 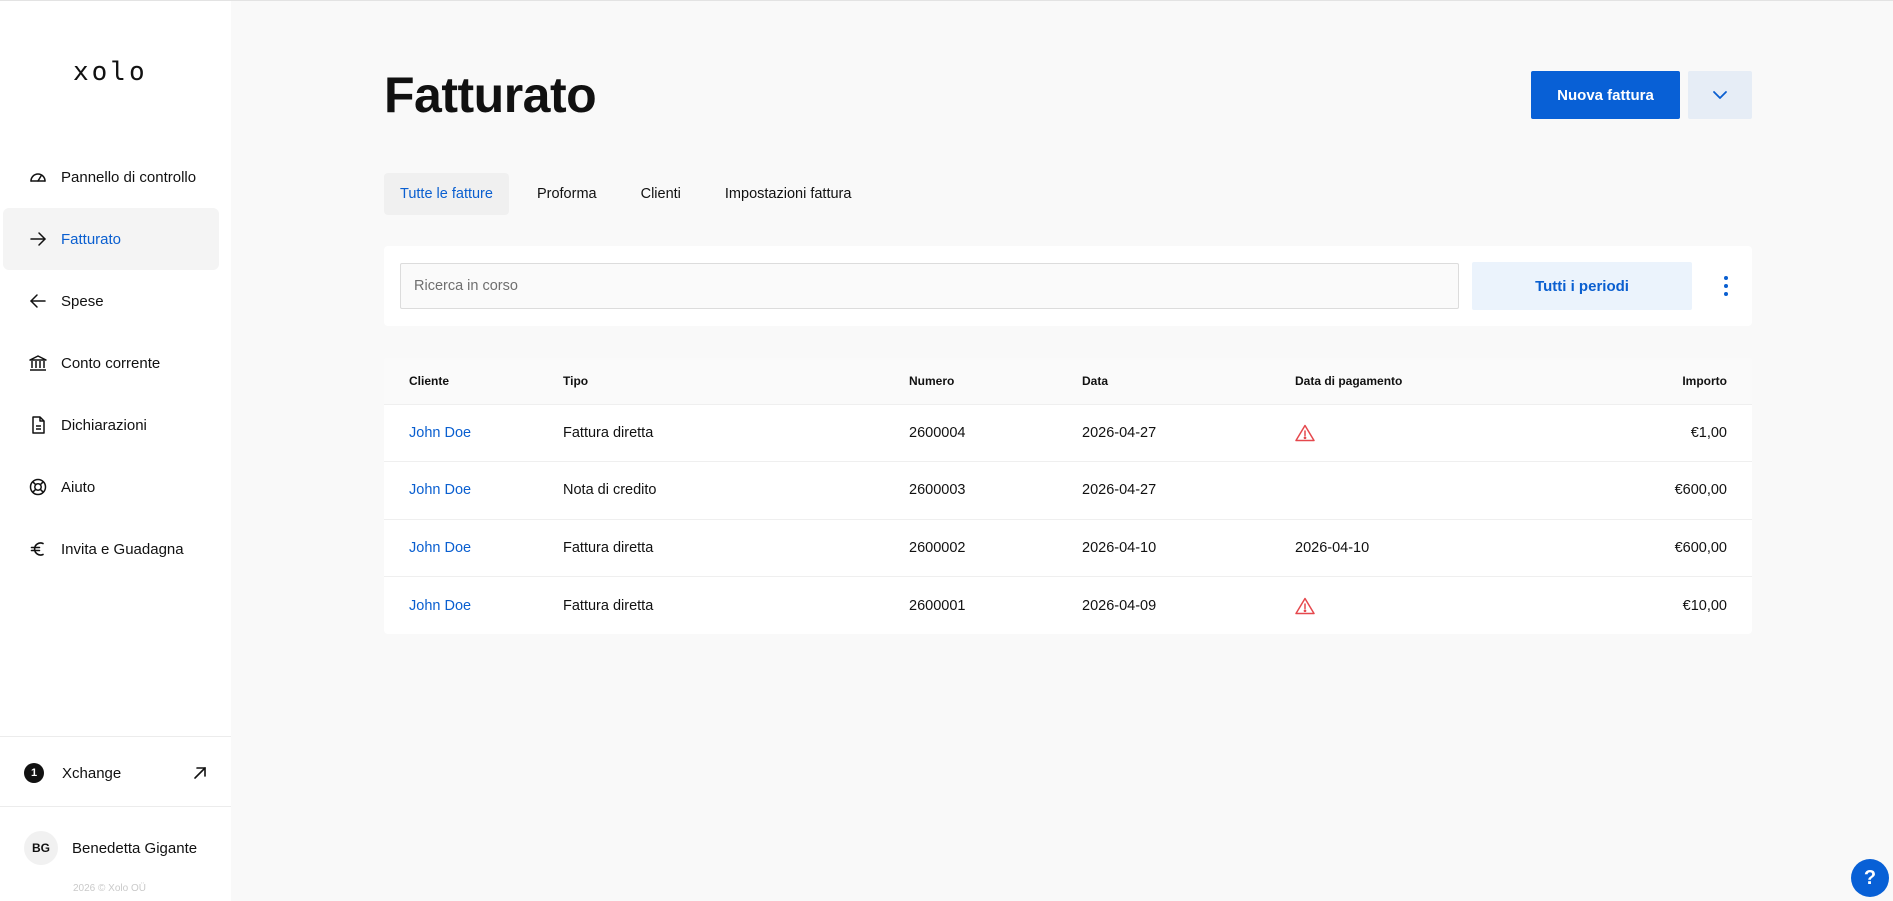 I want to click on period-filter-button: Tutti i periodi, so click(x=1582, y=286).